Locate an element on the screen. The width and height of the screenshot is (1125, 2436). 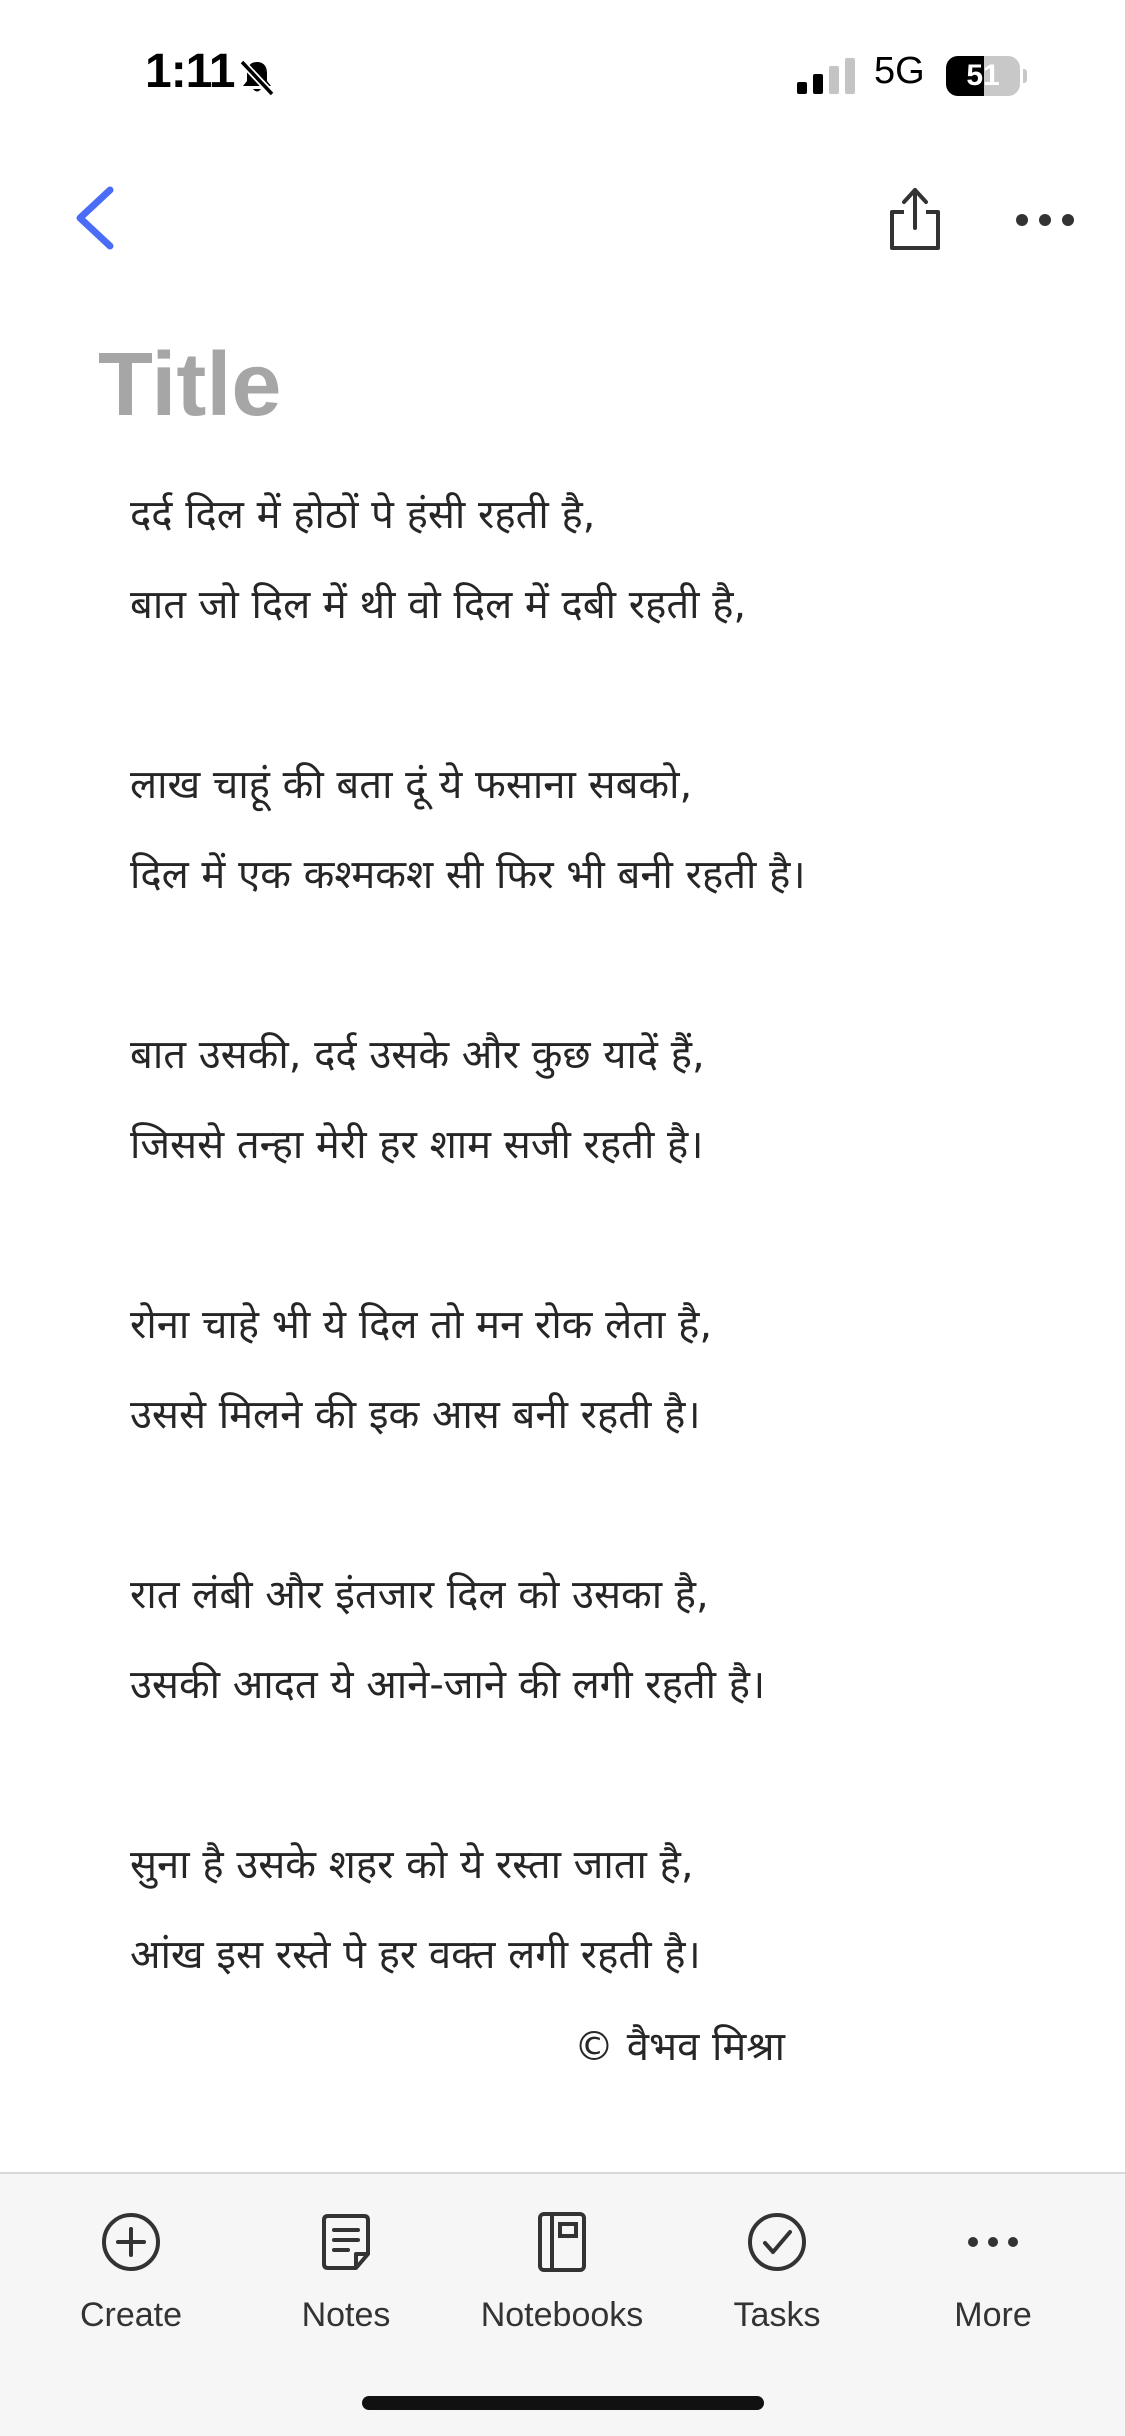
nav-create-label: Create is located at coordinates (131, 2315).